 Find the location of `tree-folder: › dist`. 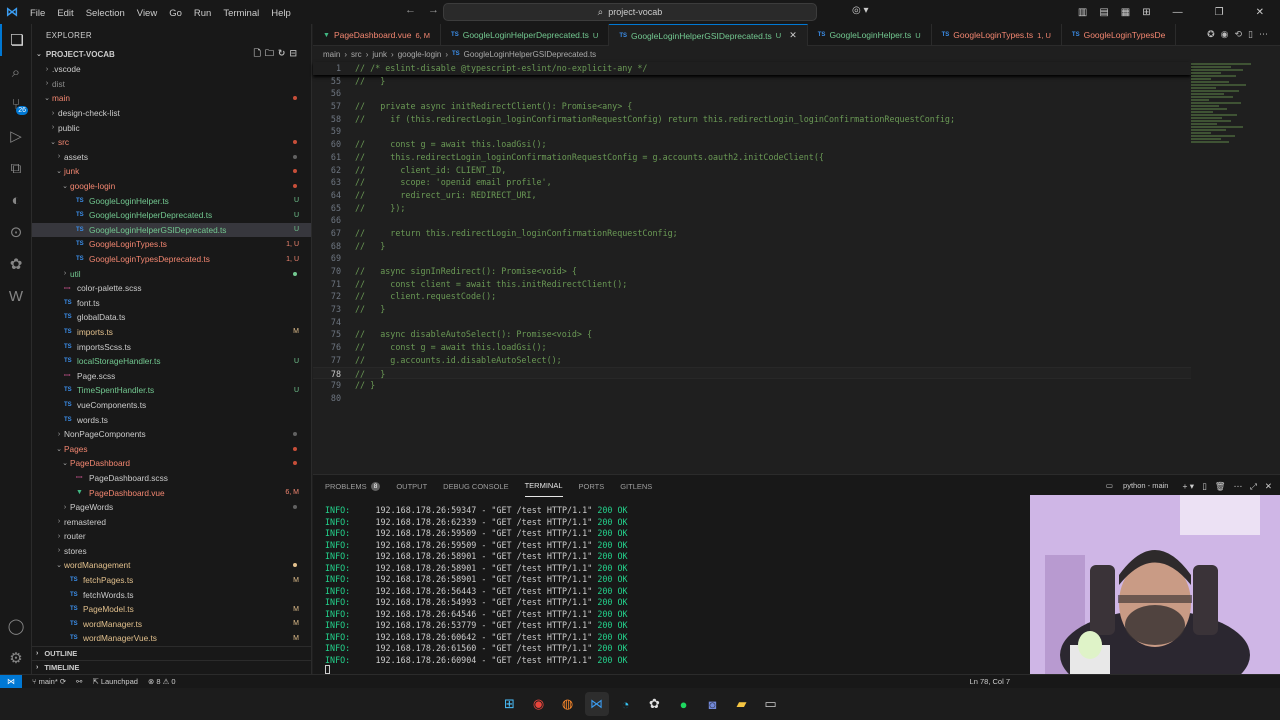

tree-folder: › dist is located at coordinates (171, 84).